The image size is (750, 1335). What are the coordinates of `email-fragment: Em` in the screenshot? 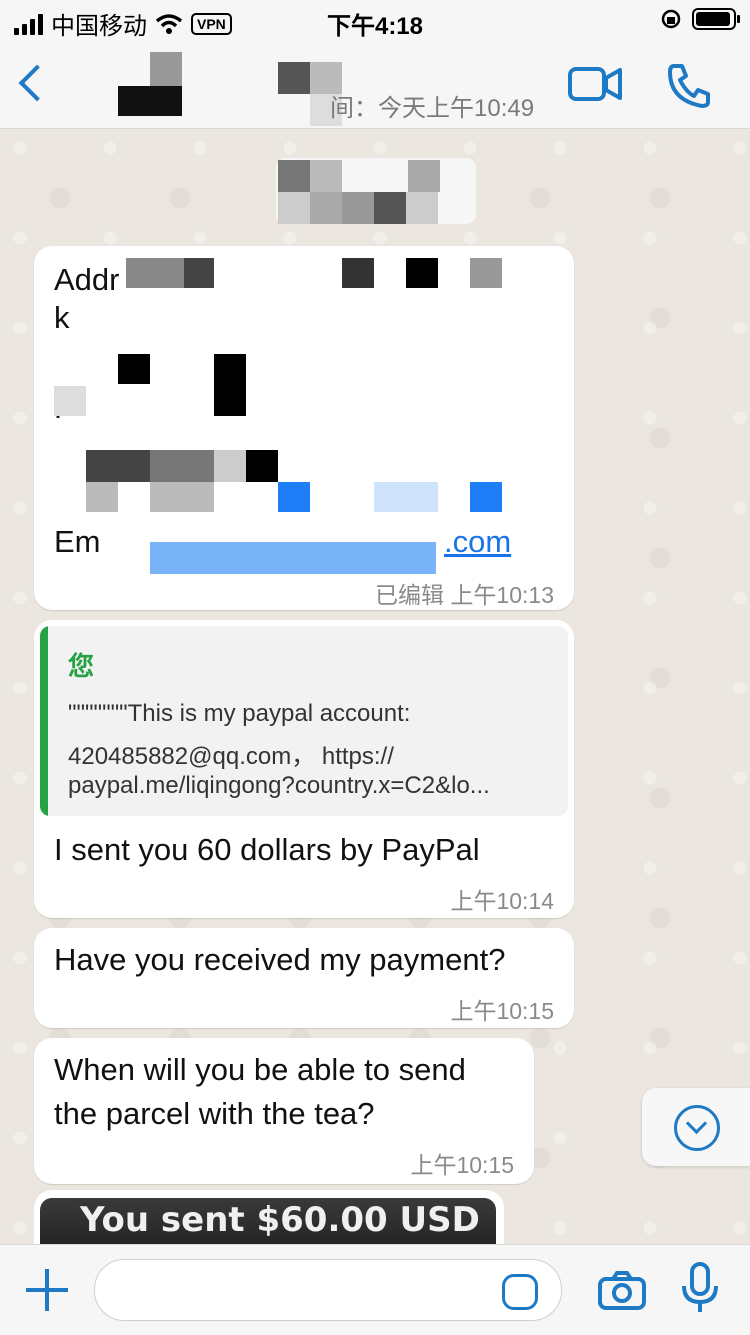 It's located at (77, 541).